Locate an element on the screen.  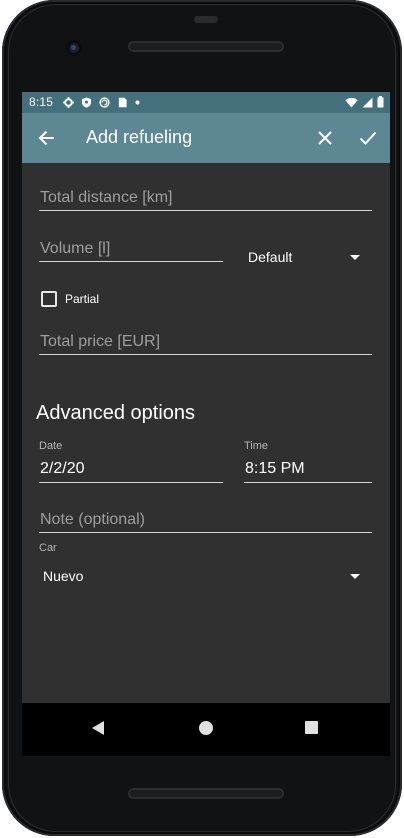
volume-placeholder: Volume [l] is located at coordinates (75, 248).